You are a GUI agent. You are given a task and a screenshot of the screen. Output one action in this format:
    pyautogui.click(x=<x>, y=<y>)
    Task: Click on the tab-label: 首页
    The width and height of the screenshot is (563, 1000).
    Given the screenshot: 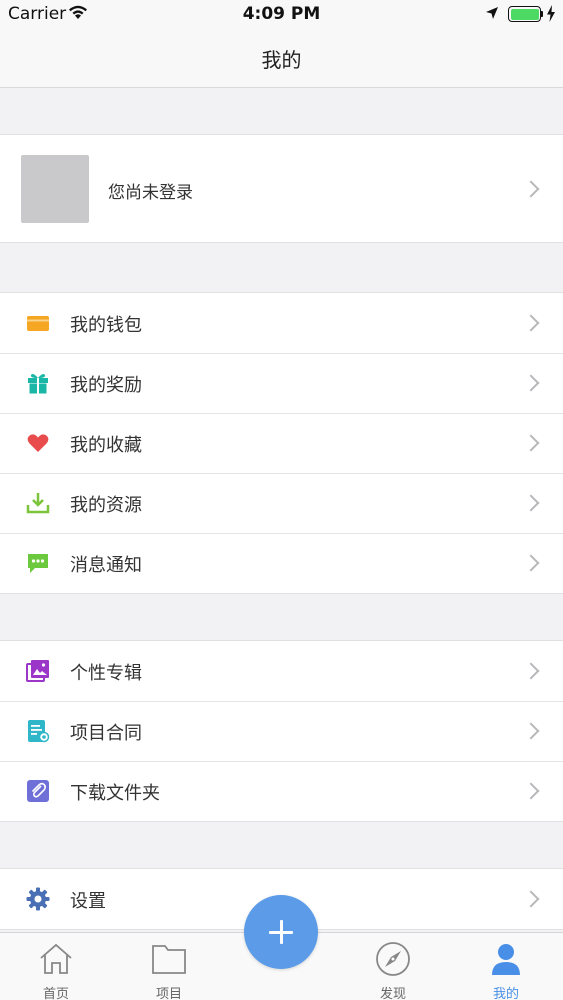 What is the action you would take?
    pyautogui.click(x=55, y=993)
    